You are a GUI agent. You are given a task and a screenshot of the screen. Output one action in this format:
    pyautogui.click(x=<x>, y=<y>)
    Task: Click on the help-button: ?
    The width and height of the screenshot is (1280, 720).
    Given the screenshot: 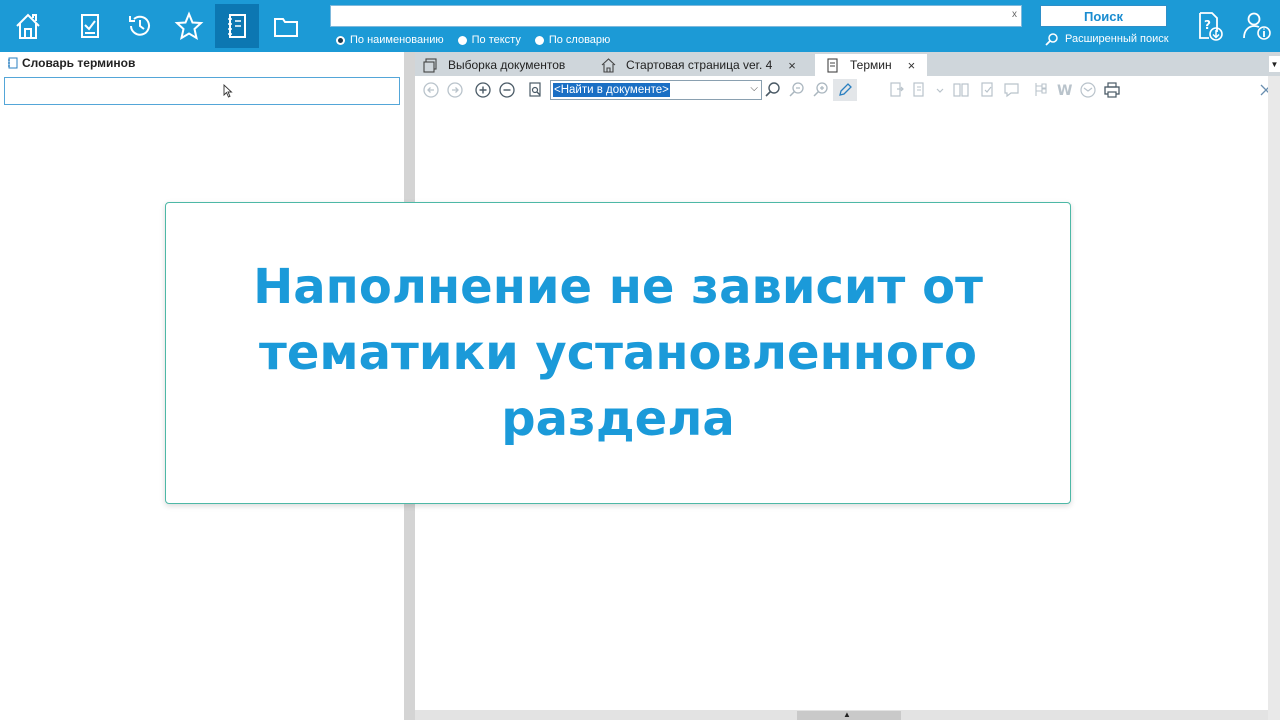 What is the action you would take?
    pyautogui.click(x=1210, y=26)
    